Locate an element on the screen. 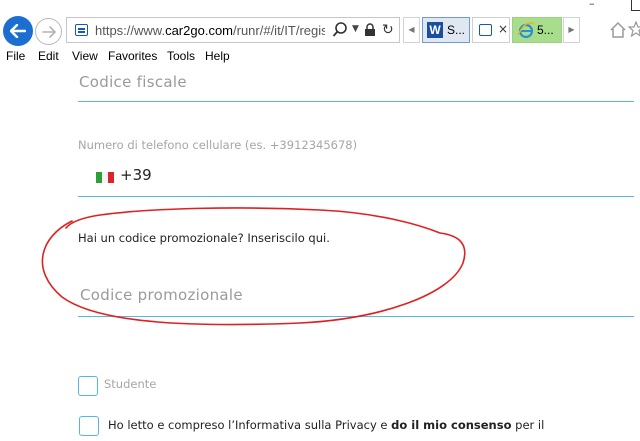  promo-code-input: Codice promozionale is located at coordinates (161, 295).